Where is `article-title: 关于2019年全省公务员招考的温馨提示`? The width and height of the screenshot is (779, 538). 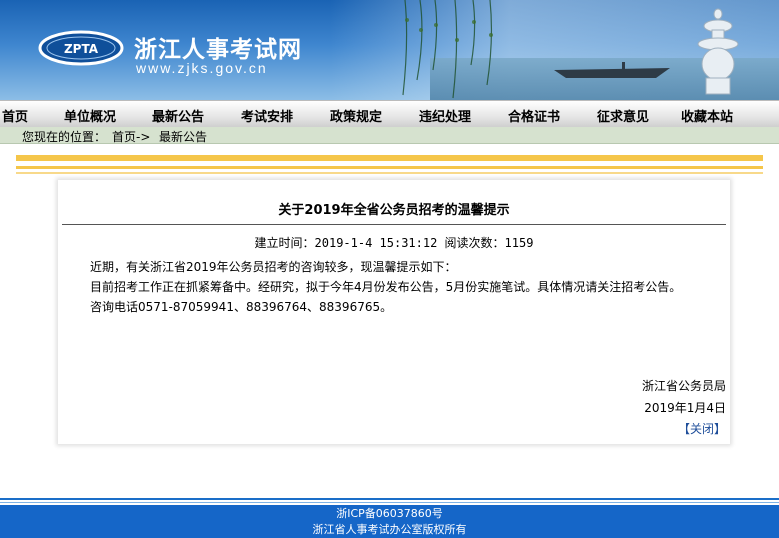 article-title: 关于2019年全省公务员招考的温馨提示 is located at coordinates (394, 210).